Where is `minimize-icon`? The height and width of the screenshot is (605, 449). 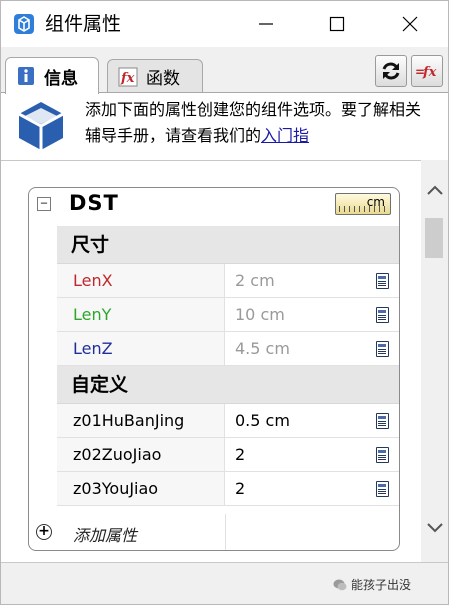
minimize-icon is located at coordinates (266, 24).